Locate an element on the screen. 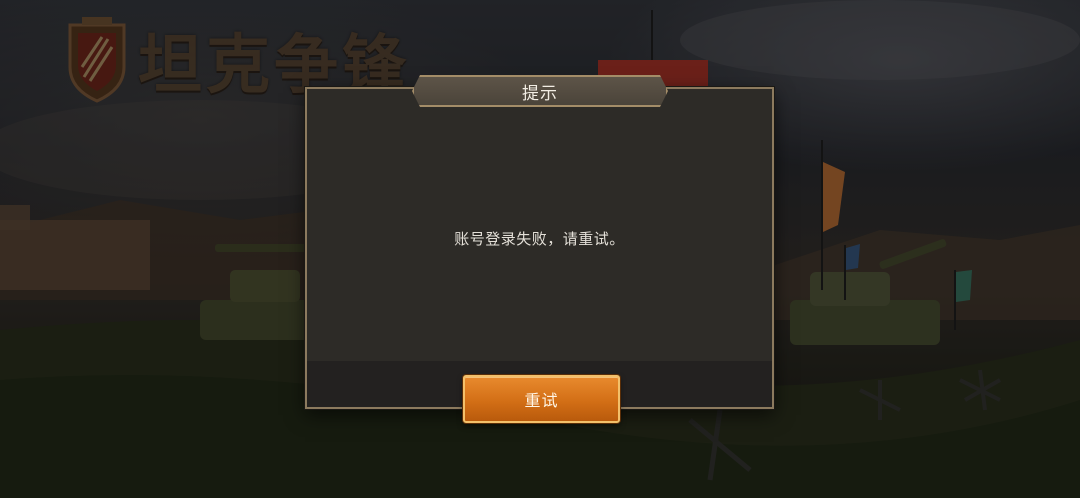 This screenshot has height=498, width=1080. dialog-title-tab: 提示 is located at coordinates (540, 91).